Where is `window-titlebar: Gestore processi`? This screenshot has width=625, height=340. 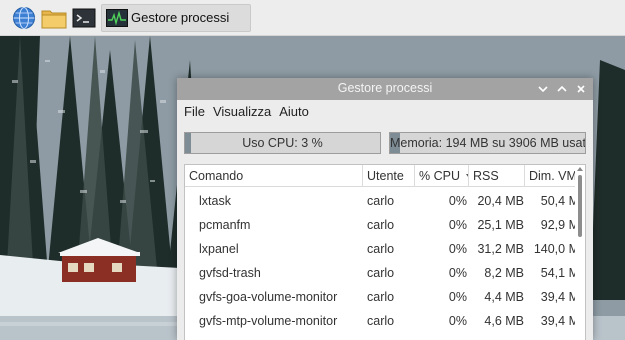
window-titlebar: Gestore processi is located at coordinates (385, 89).